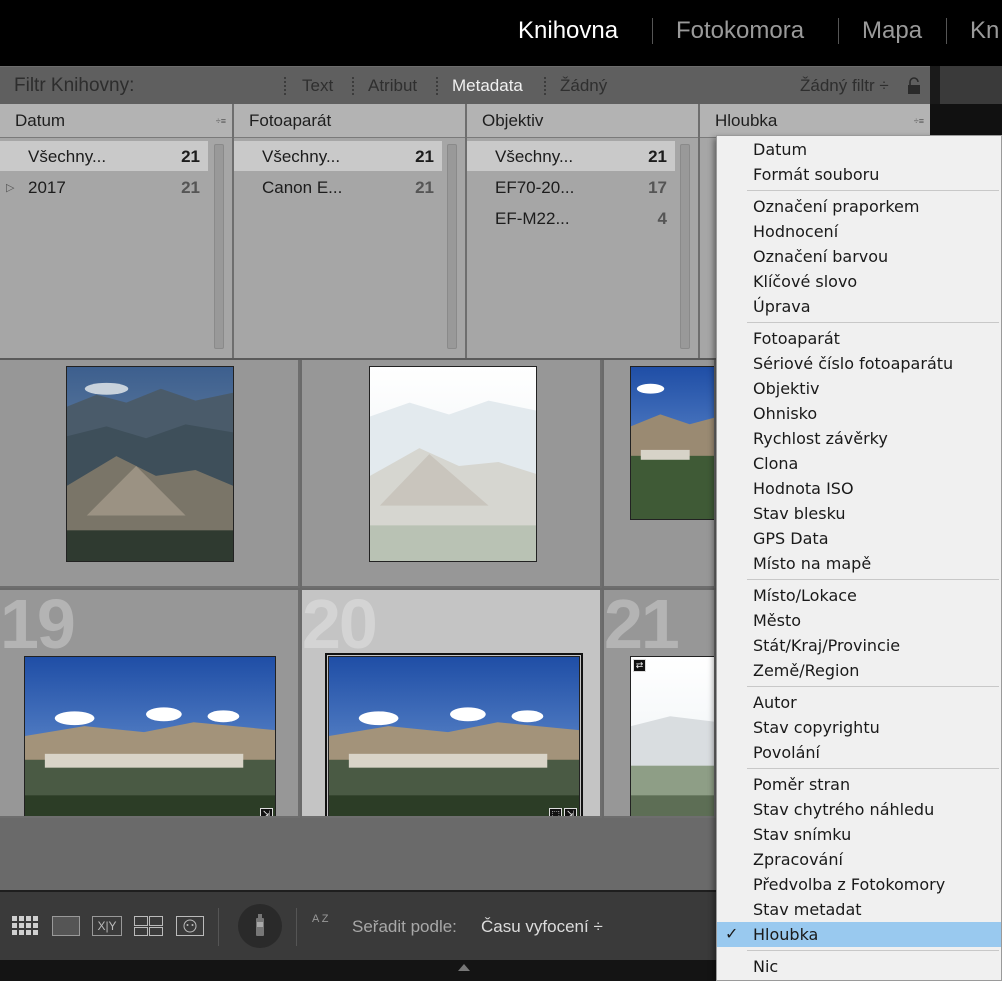 This screenshot has height=981, width=1002. I want to click on module-next: Kn, so click(984, 31).